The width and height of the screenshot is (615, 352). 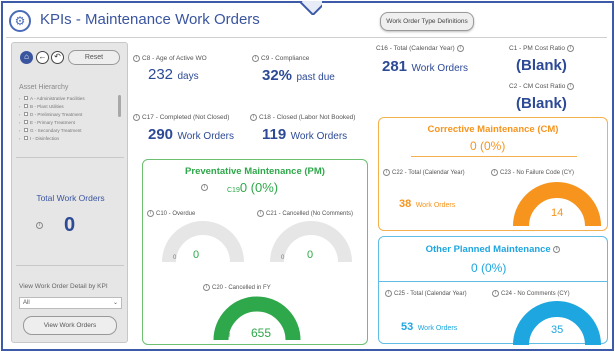 I want to click on chevron-down-icon: ⌄, so click(x=115, y=303).